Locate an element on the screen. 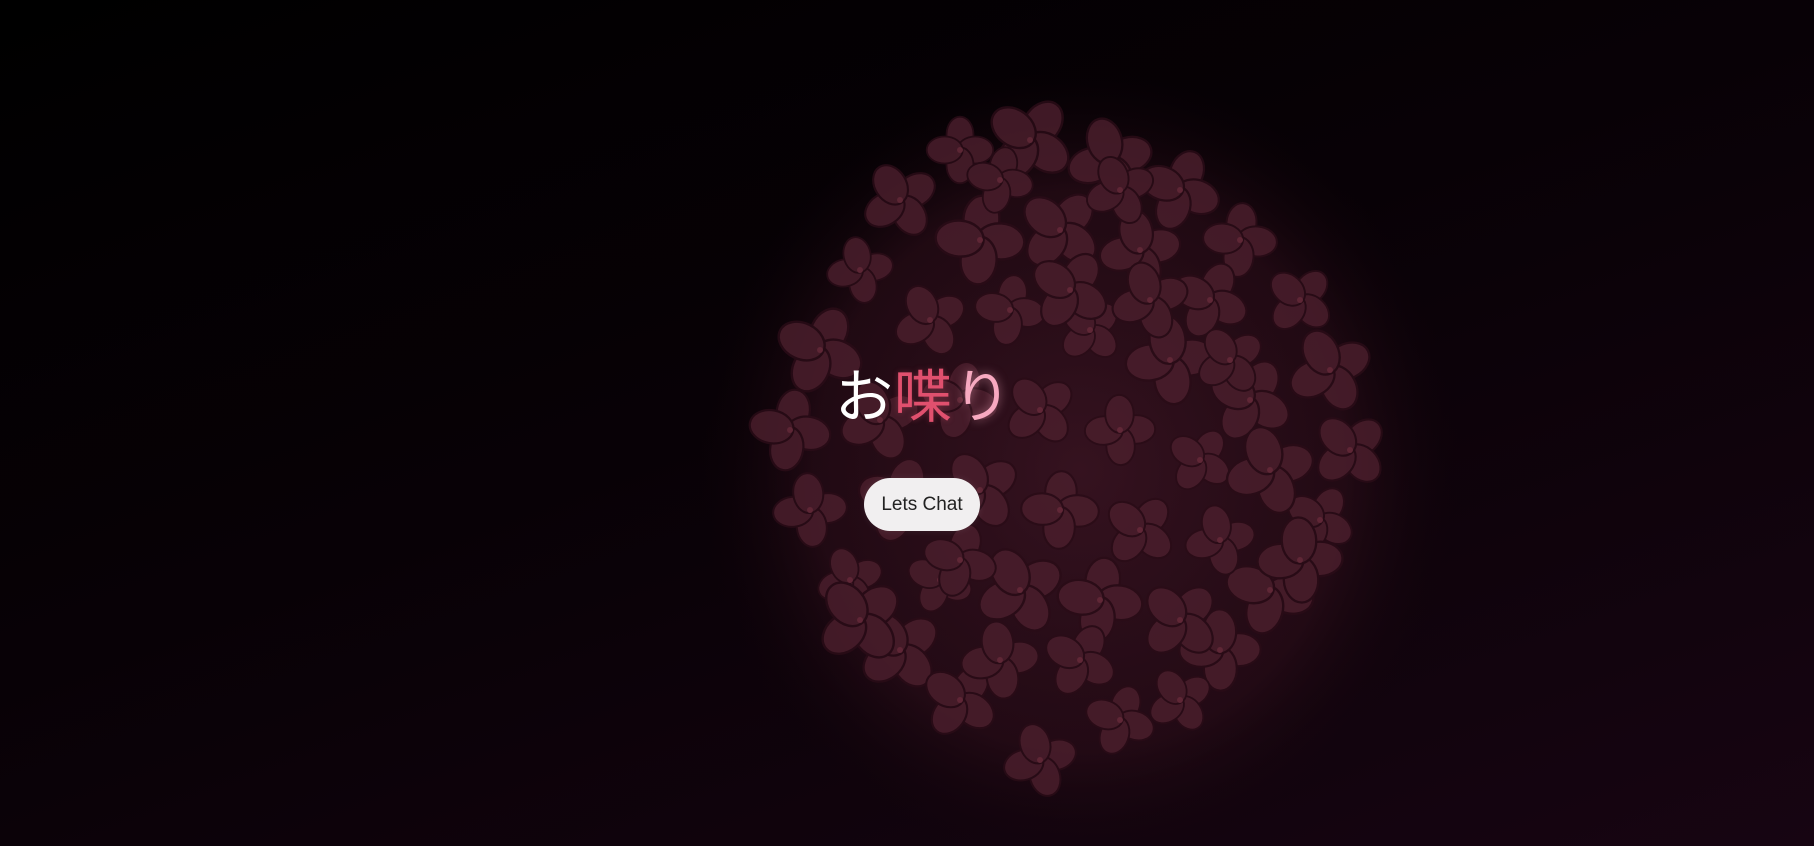 The image size is (1814, 846). lets-chat-button: Lets Chat is located at coordinates (922, 504).